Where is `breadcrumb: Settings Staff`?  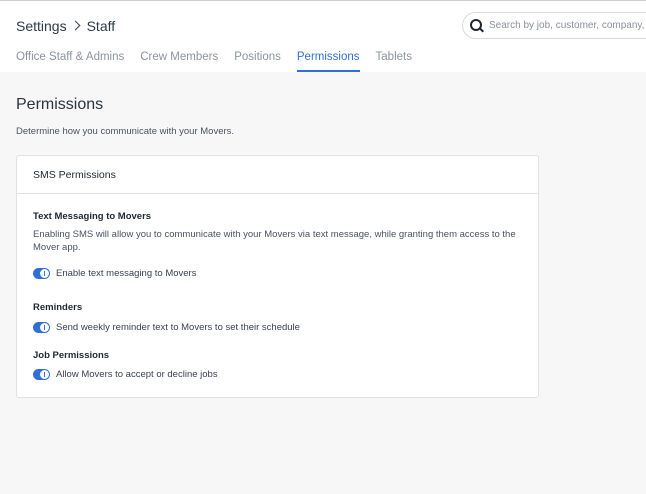 breadcrumb: Settings Staff is located at coordinates (65, 26).